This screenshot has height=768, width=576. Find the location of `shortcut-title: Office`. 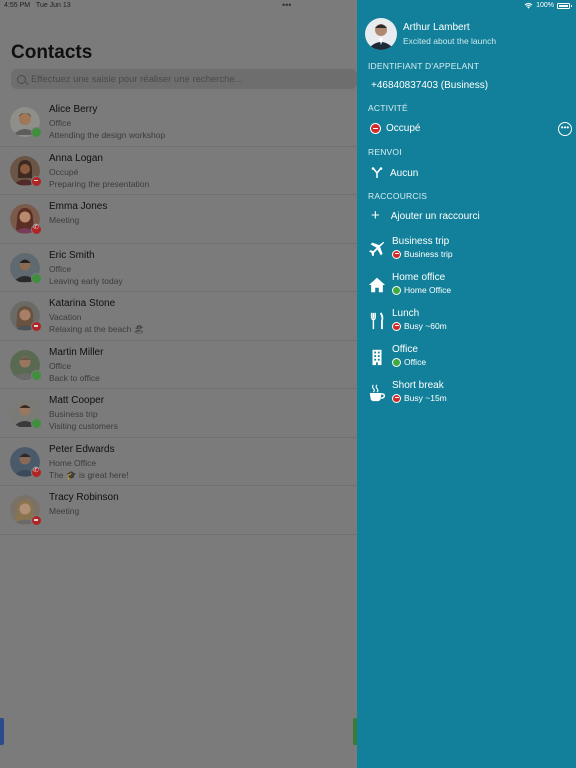

shortcut-title: Office is located at coordinates (405, 349).